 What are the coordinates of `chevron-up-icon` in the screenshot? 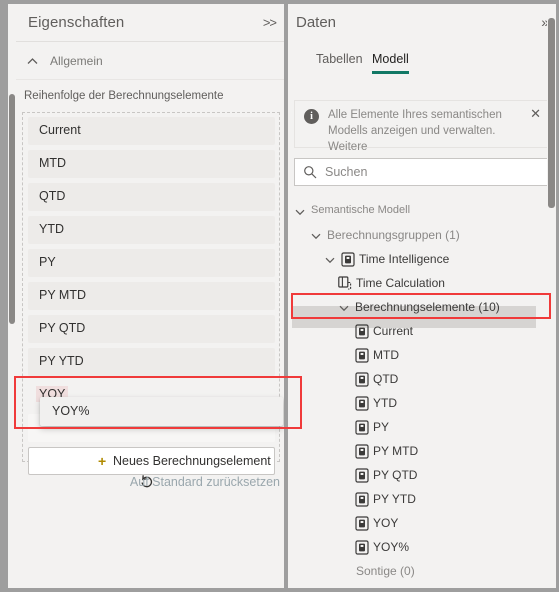 It's located at (32, 61).